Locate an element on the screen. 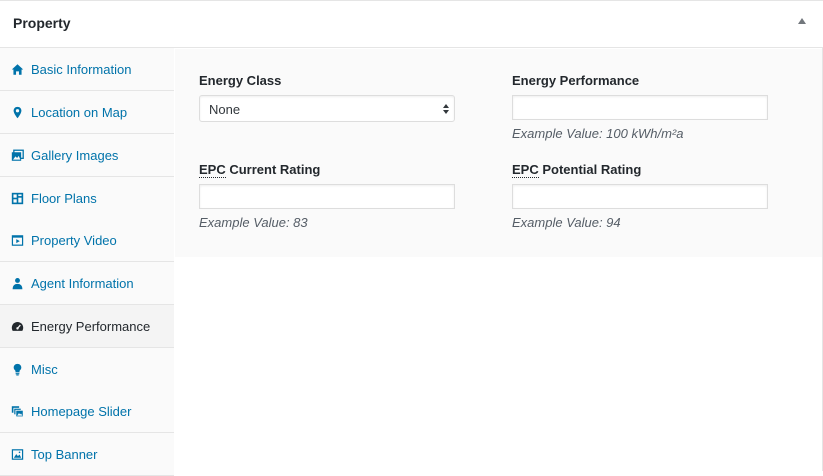 The height and width of the screenshot is (476, 823). energy-performance-hint: Example Value: 100 kWh/m²a is located at coordinates (598, 133).